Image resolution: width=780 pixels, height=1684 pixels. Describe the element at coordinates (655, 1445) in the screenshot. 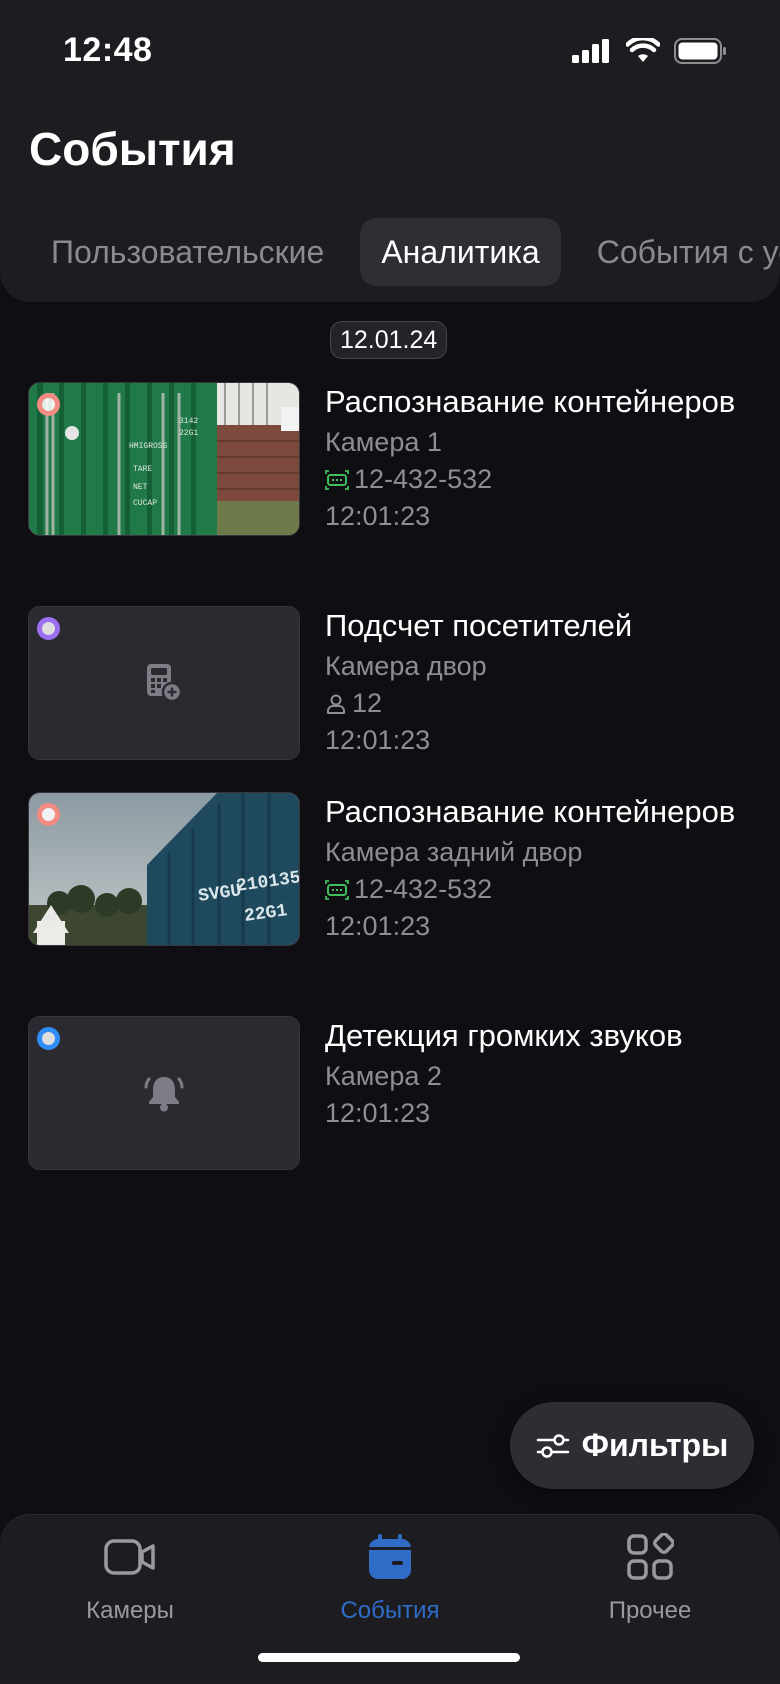

I see `filters-label: Фильтры` at that location.